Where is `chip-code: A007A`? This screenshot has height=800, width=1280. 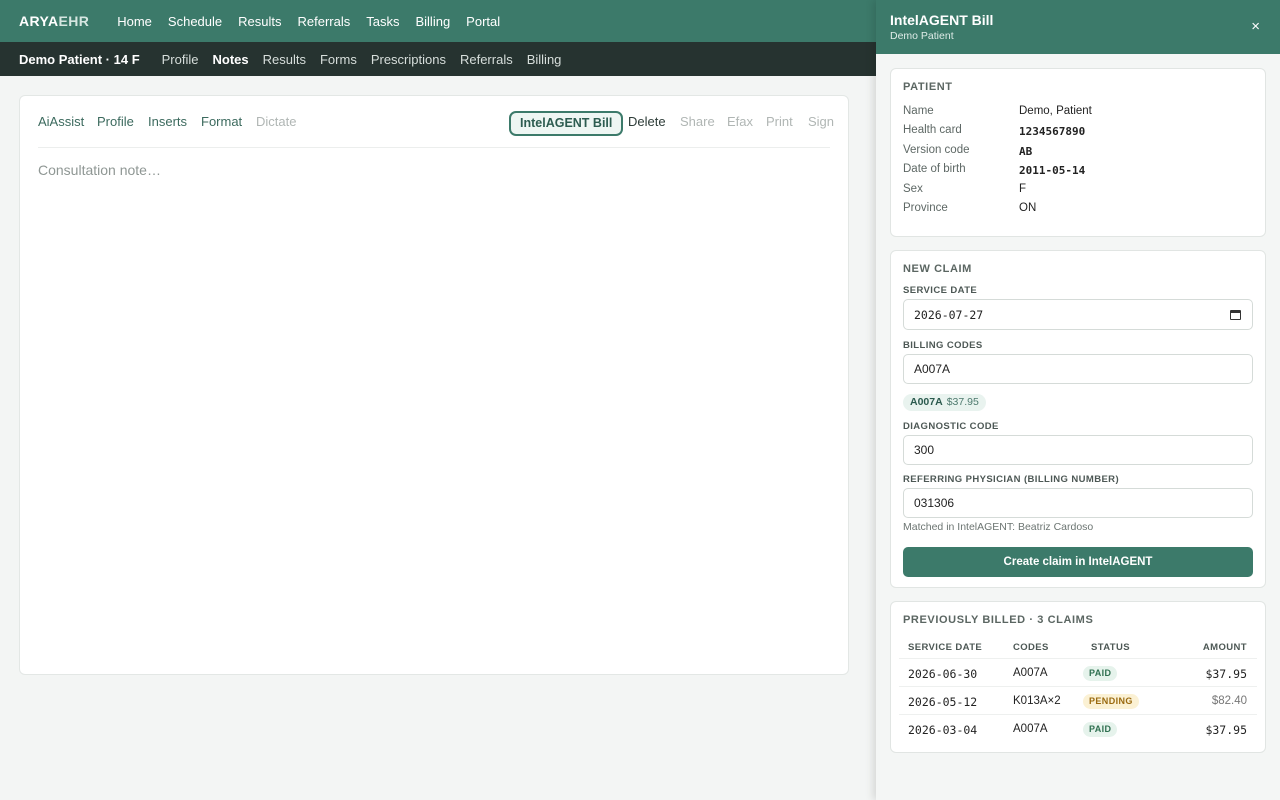
chip-code: A007A is located at coordinates (926, 402).